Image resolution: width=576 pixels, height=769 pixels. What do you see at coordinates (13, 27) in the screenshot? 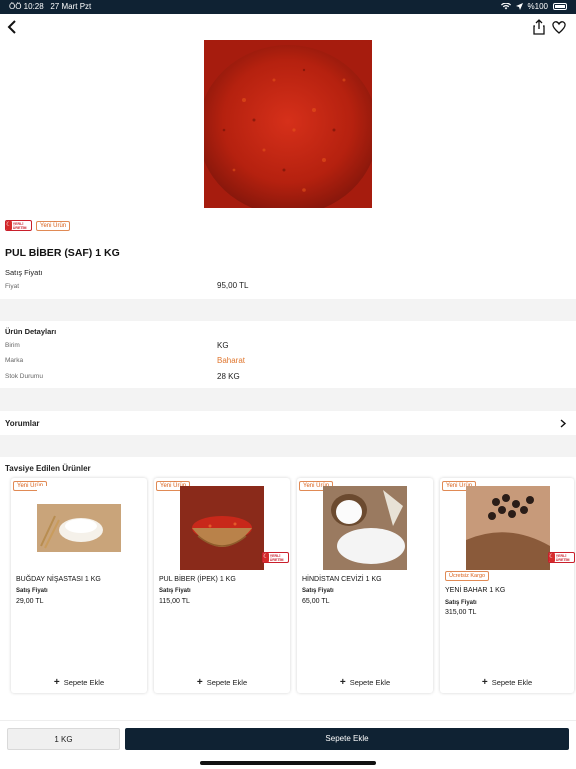
I see `back-arrow-icon` at bounding box center [13, 27].